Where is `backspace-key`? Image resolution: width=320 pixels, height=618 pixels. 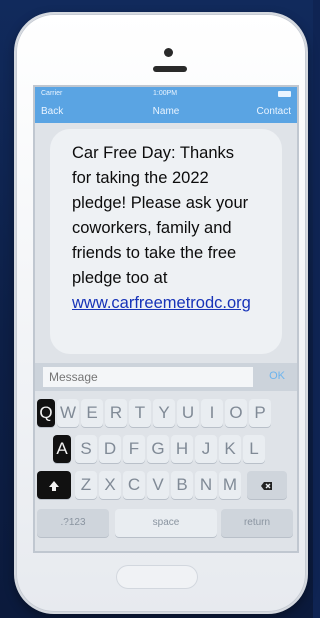 backspace-key is located at coordinates (267, 485).